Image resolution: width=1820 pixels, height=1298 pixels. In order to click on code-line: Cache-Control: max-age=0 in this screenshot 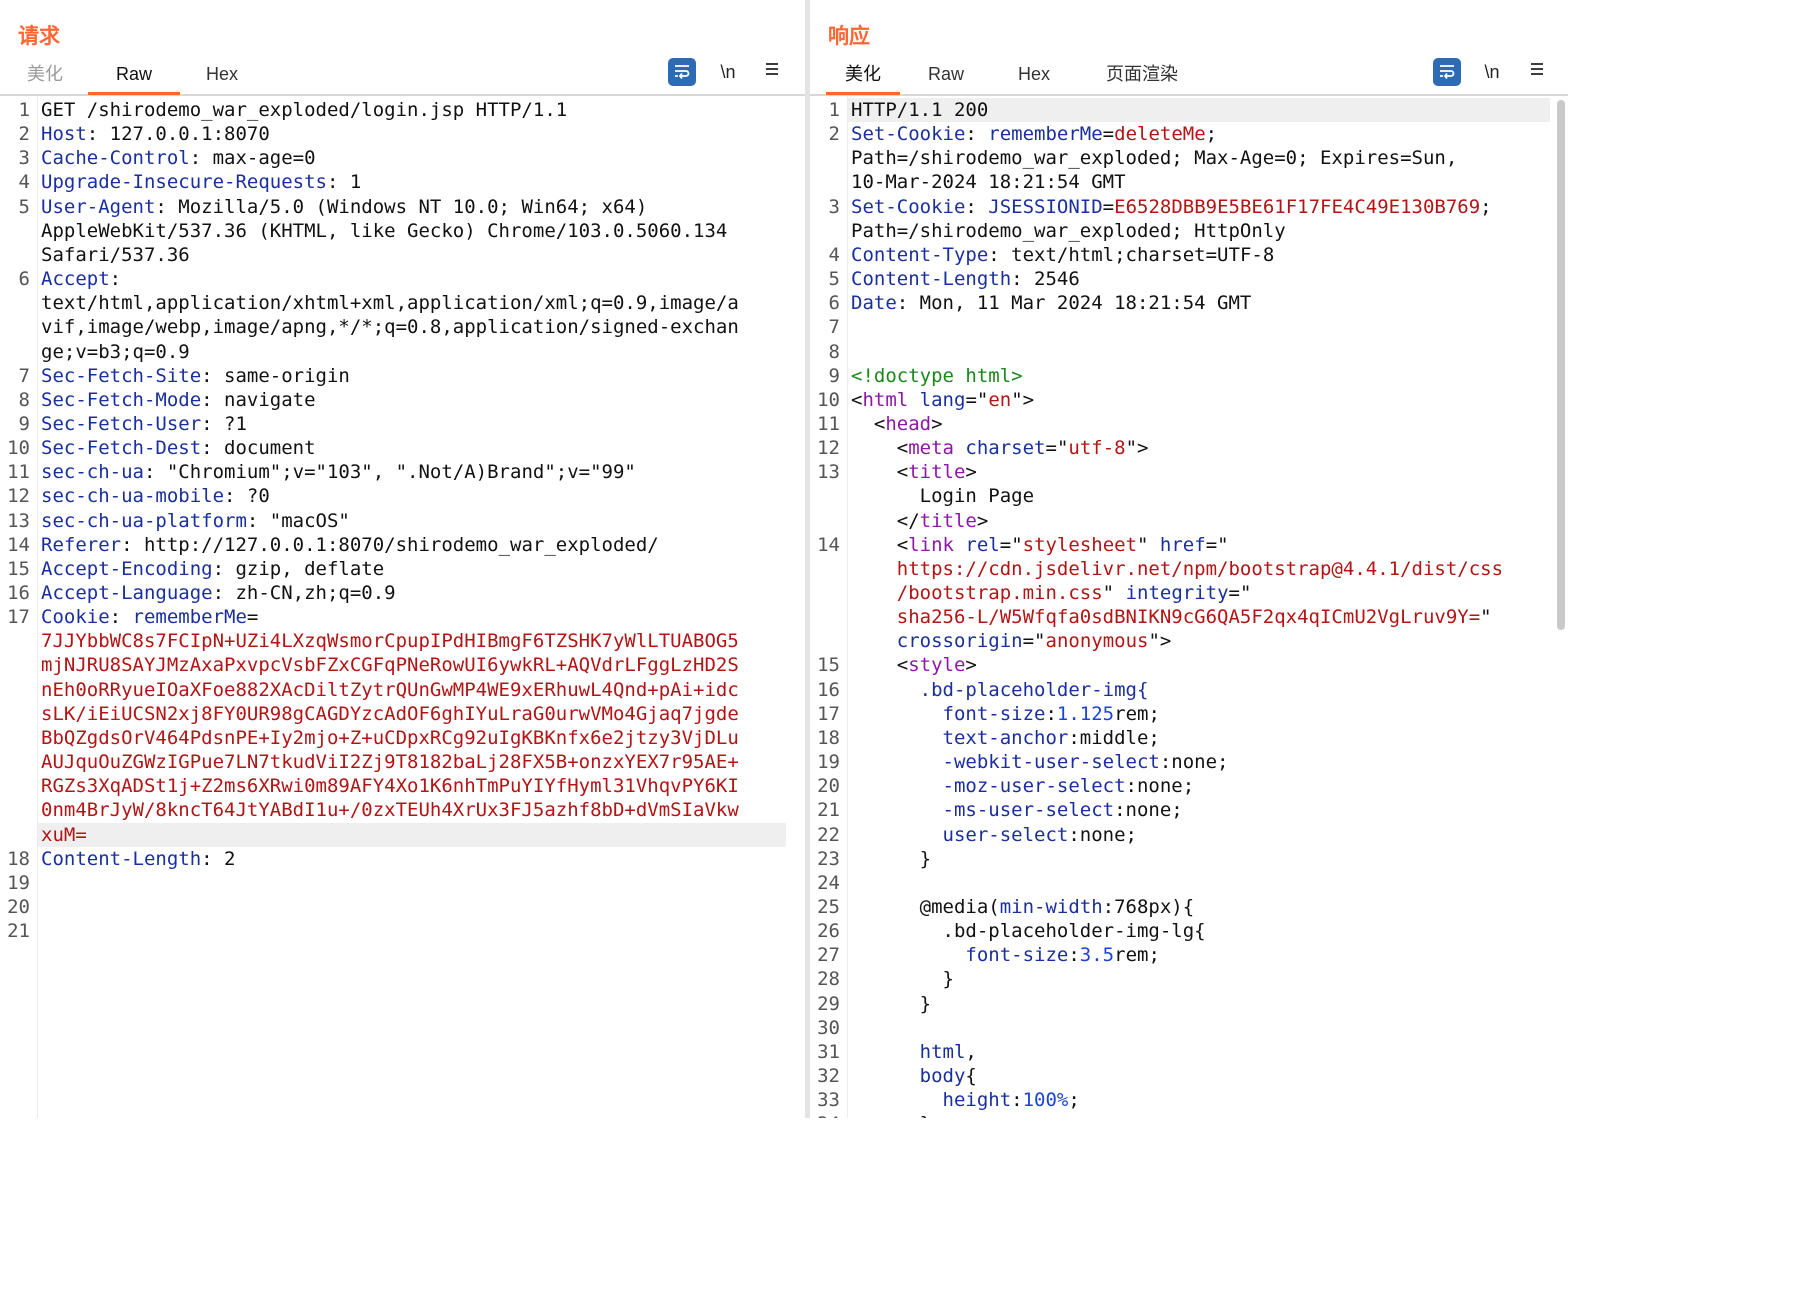, I will do `click(178, 158)`.